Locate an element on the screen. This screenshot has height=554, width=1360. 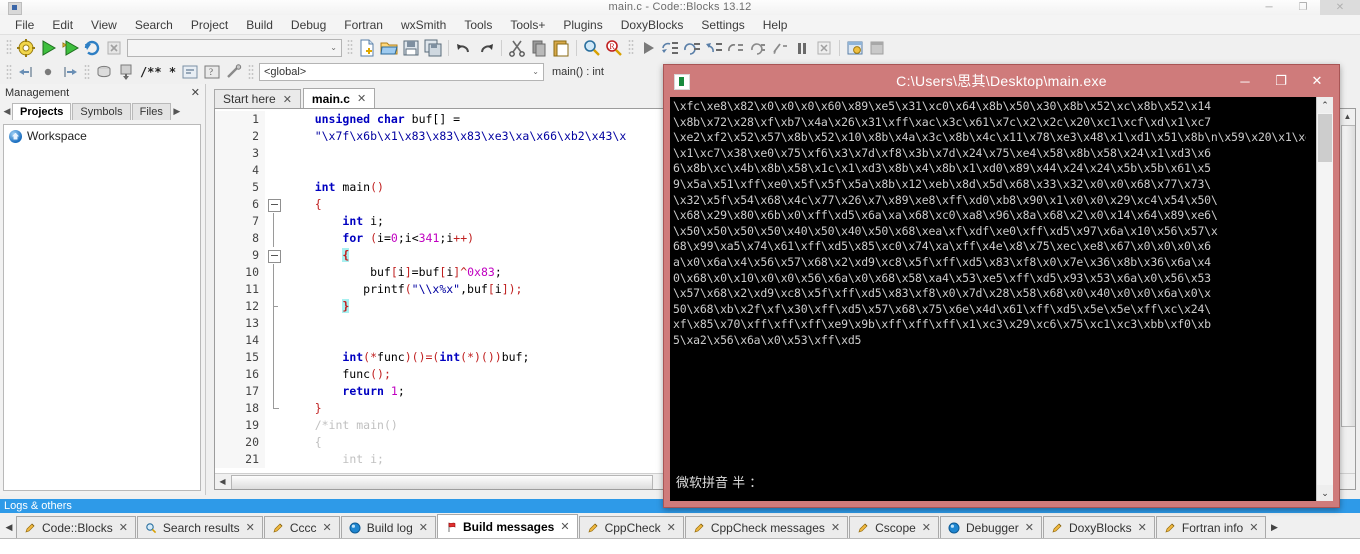
editor-hscroll-thumb is located at coordinates (442, 482).